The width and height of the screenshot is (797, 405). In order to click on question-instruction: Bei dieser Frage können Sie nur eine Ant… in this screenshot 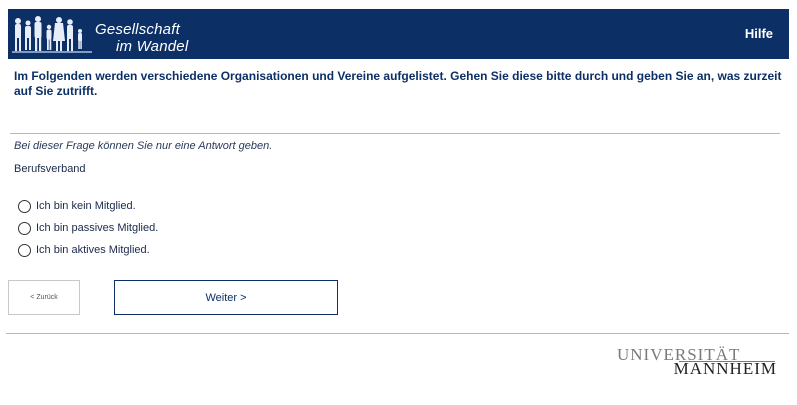, I will do `click(143, 146)`.